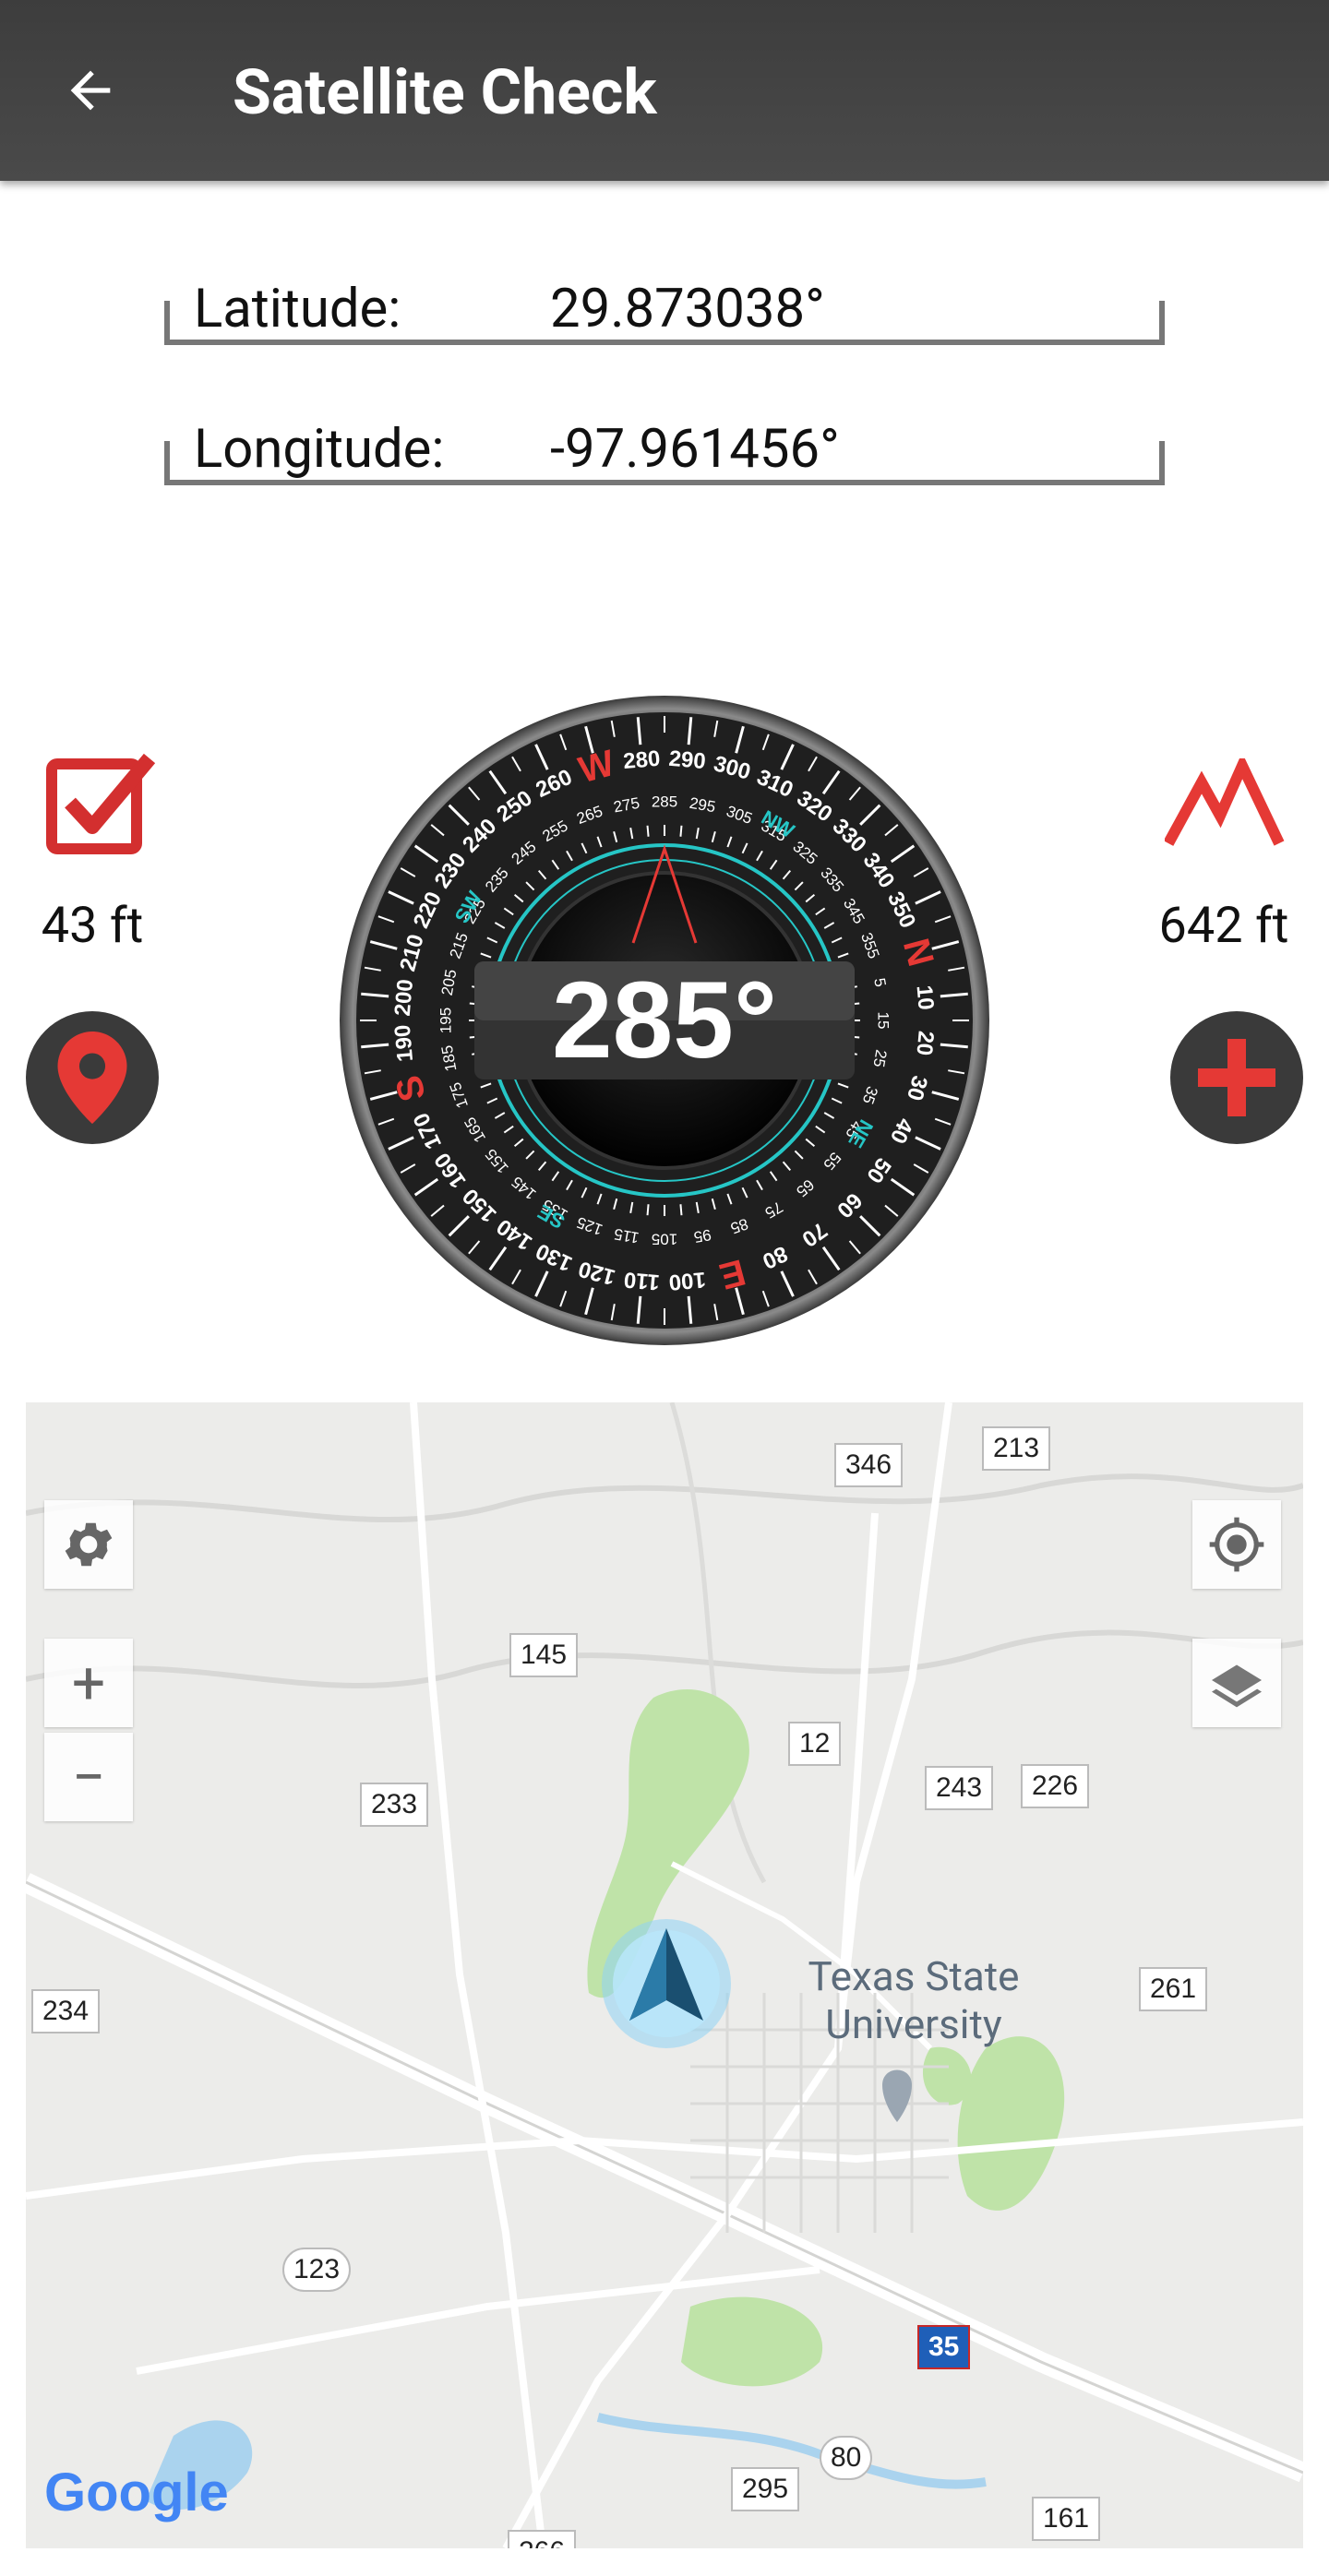  What do you see at coordinates (395, 1805) in the screenshot?
I see `road-label: 233` at bounding box center [395, 1805].